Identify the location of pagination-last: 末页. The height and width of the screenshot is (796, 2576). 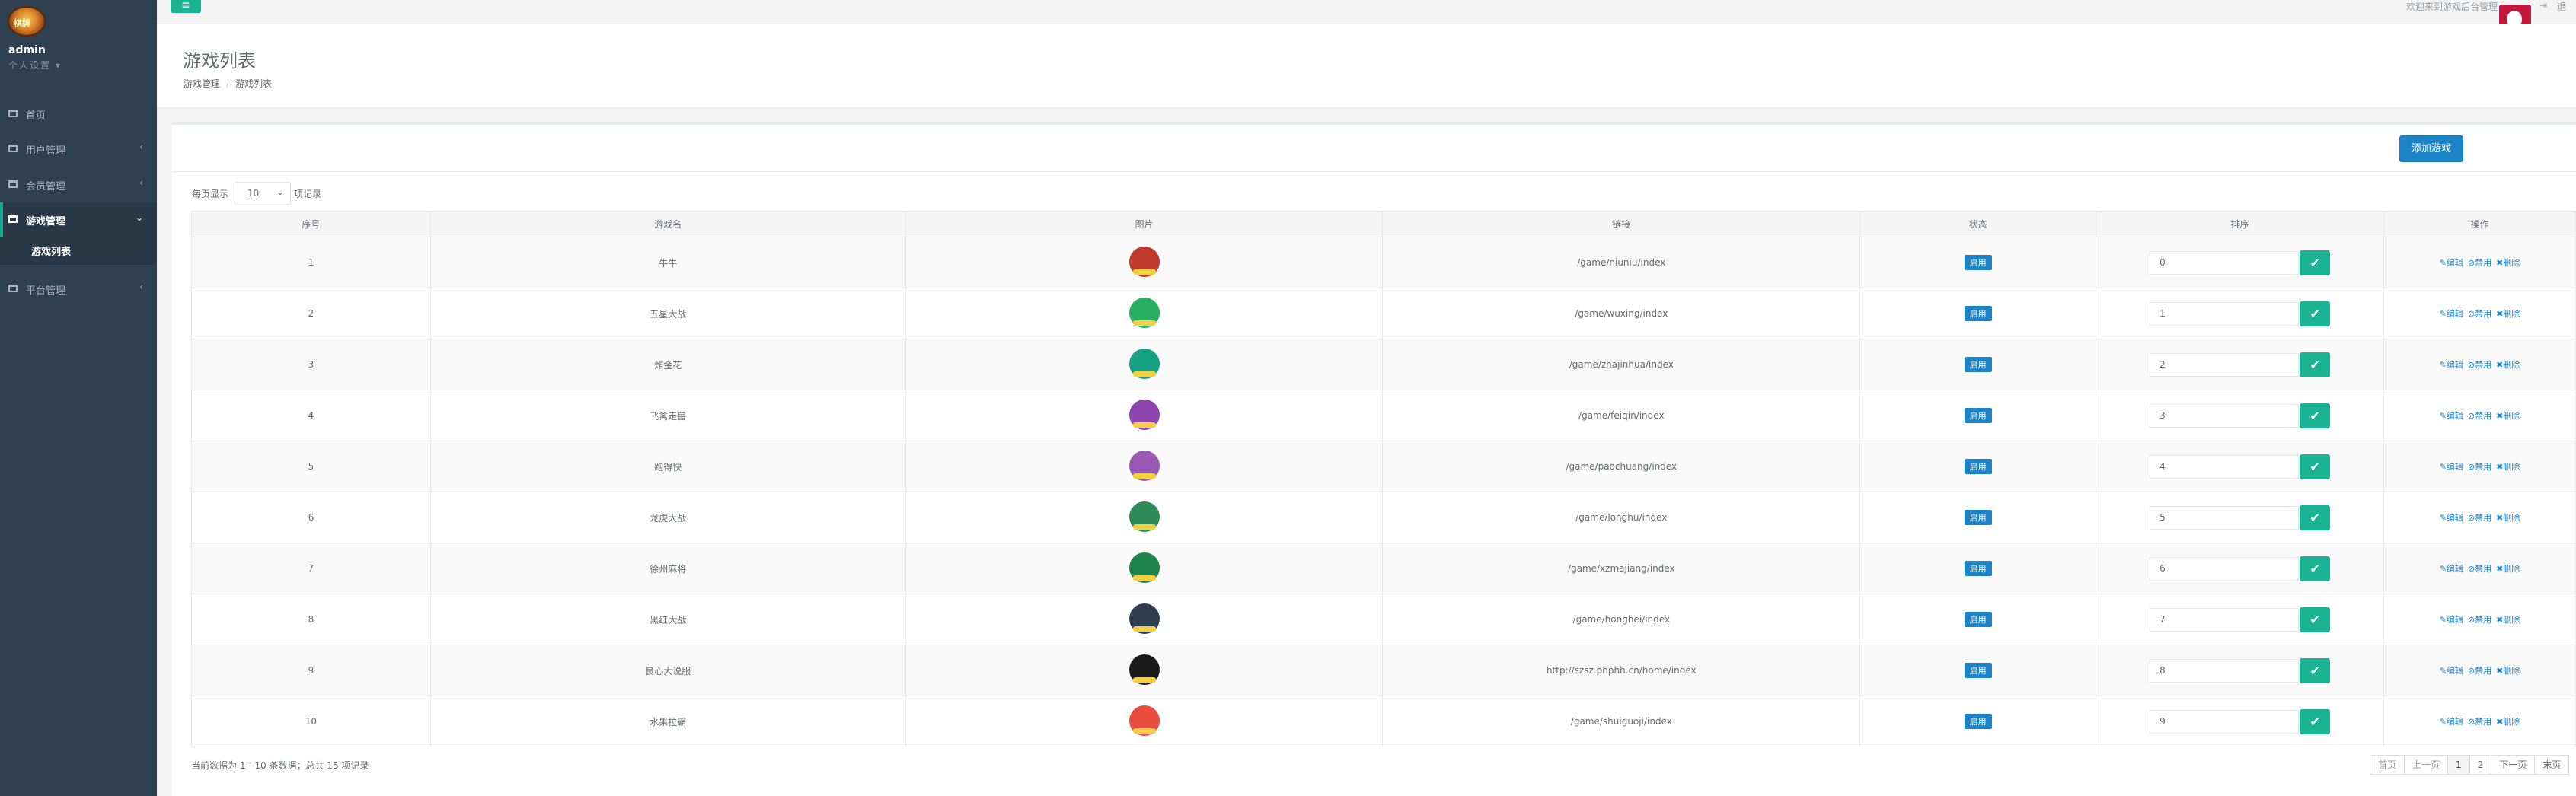
(2552, 765).